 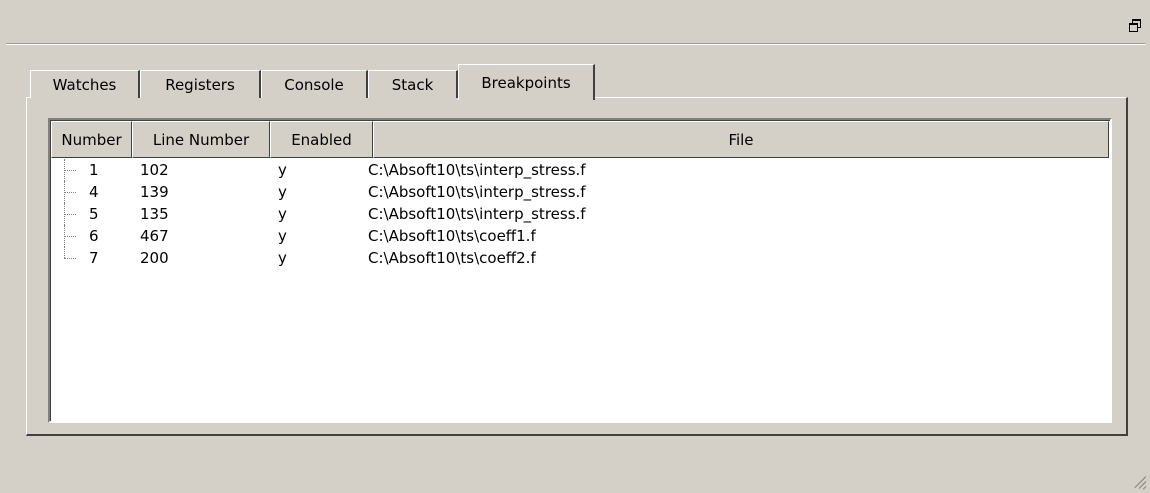 I want to click on tab-registers-label: Registers, so click(x=200, y=85).